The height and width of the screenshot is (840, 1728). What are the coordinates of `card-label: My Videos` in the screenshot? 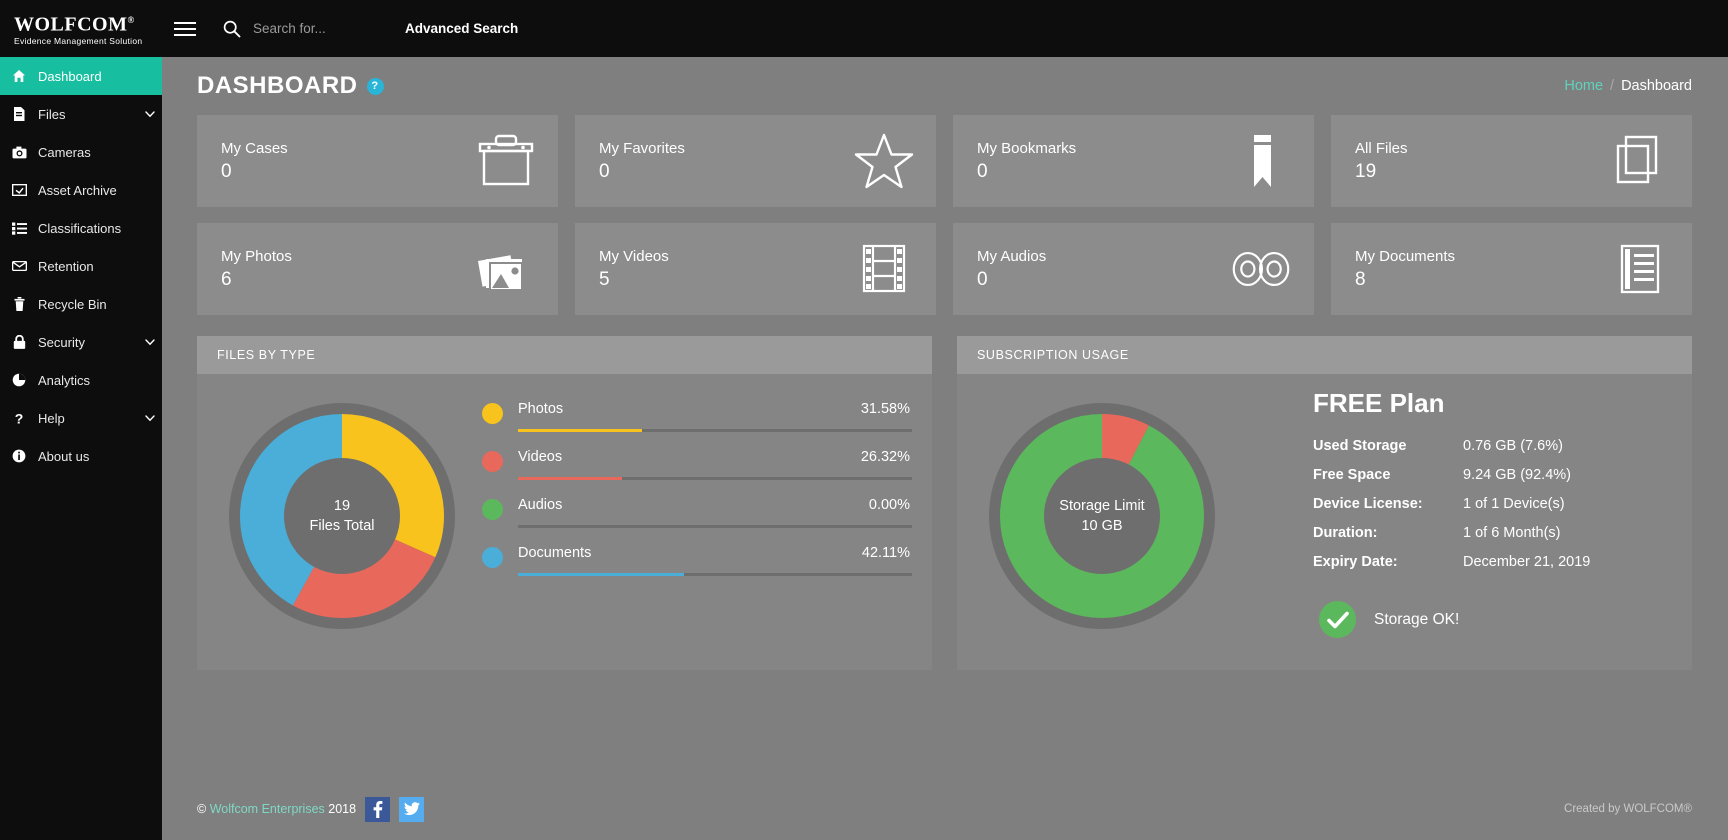 It's located at (634, 256).